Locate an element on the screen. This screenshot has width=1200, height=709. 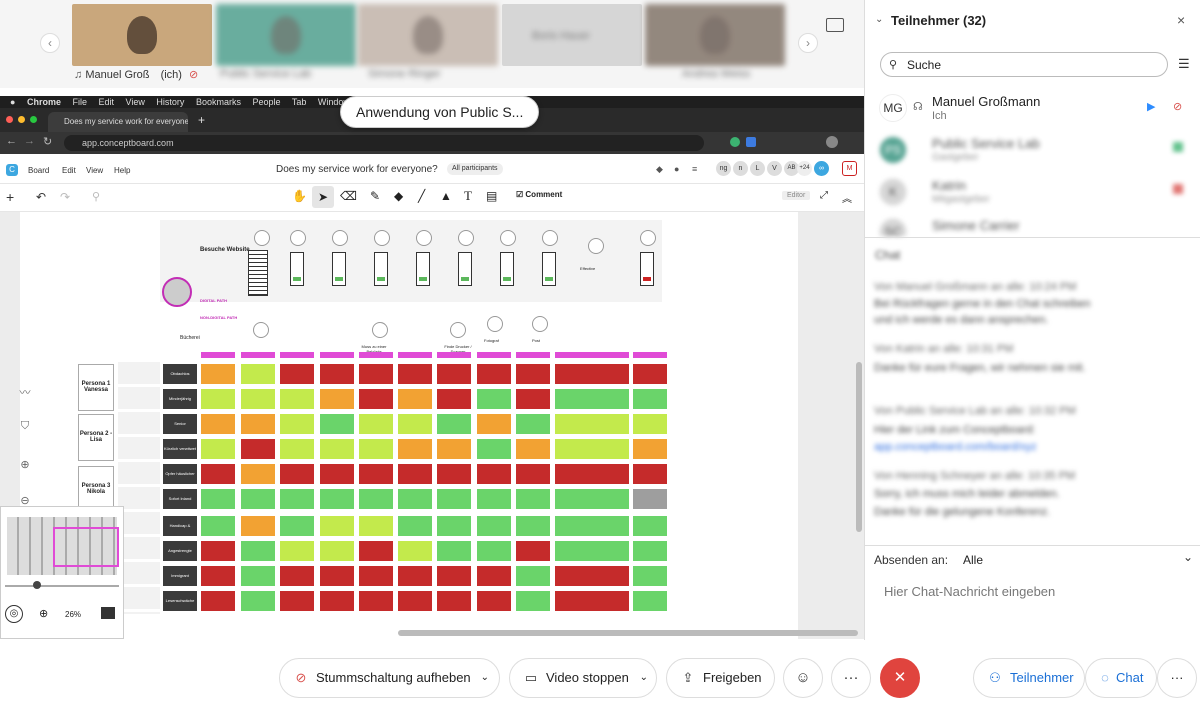
menu-item: File is located at coordinates (79, 102).